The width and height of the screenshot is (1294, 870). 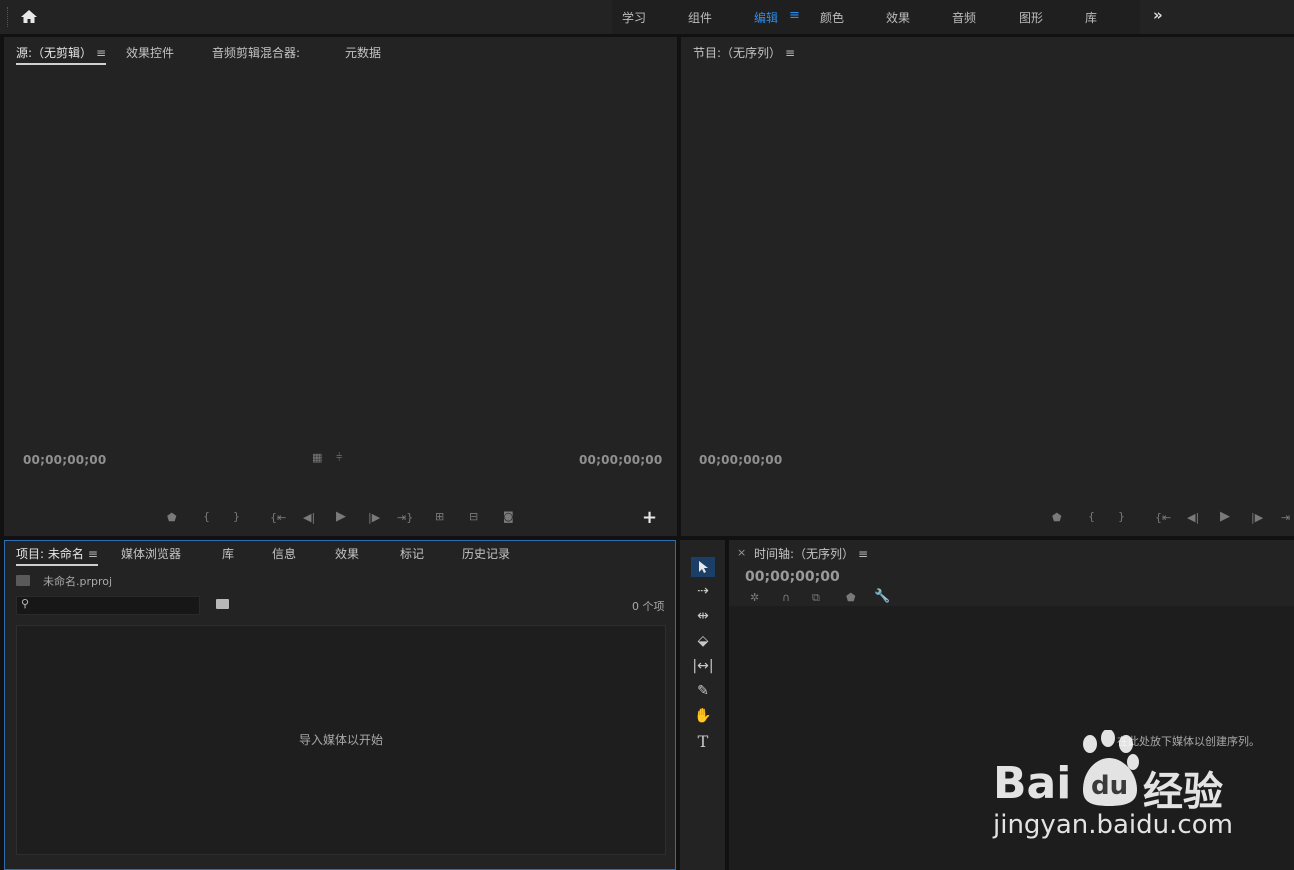 I want to click on watermark-brand: Bai, so click(x=1032, y=783).